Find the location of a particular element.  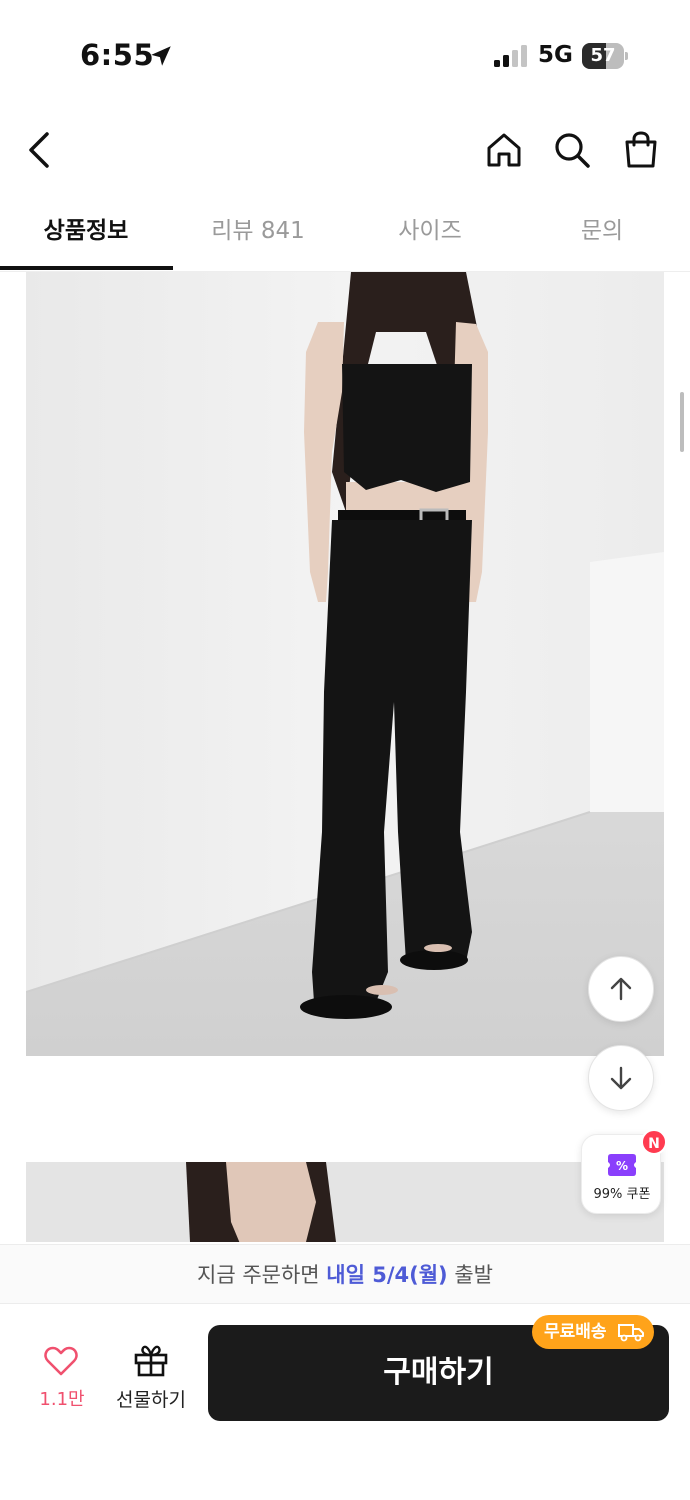

arrow-down-icon is located at coordinates (621, 1078).